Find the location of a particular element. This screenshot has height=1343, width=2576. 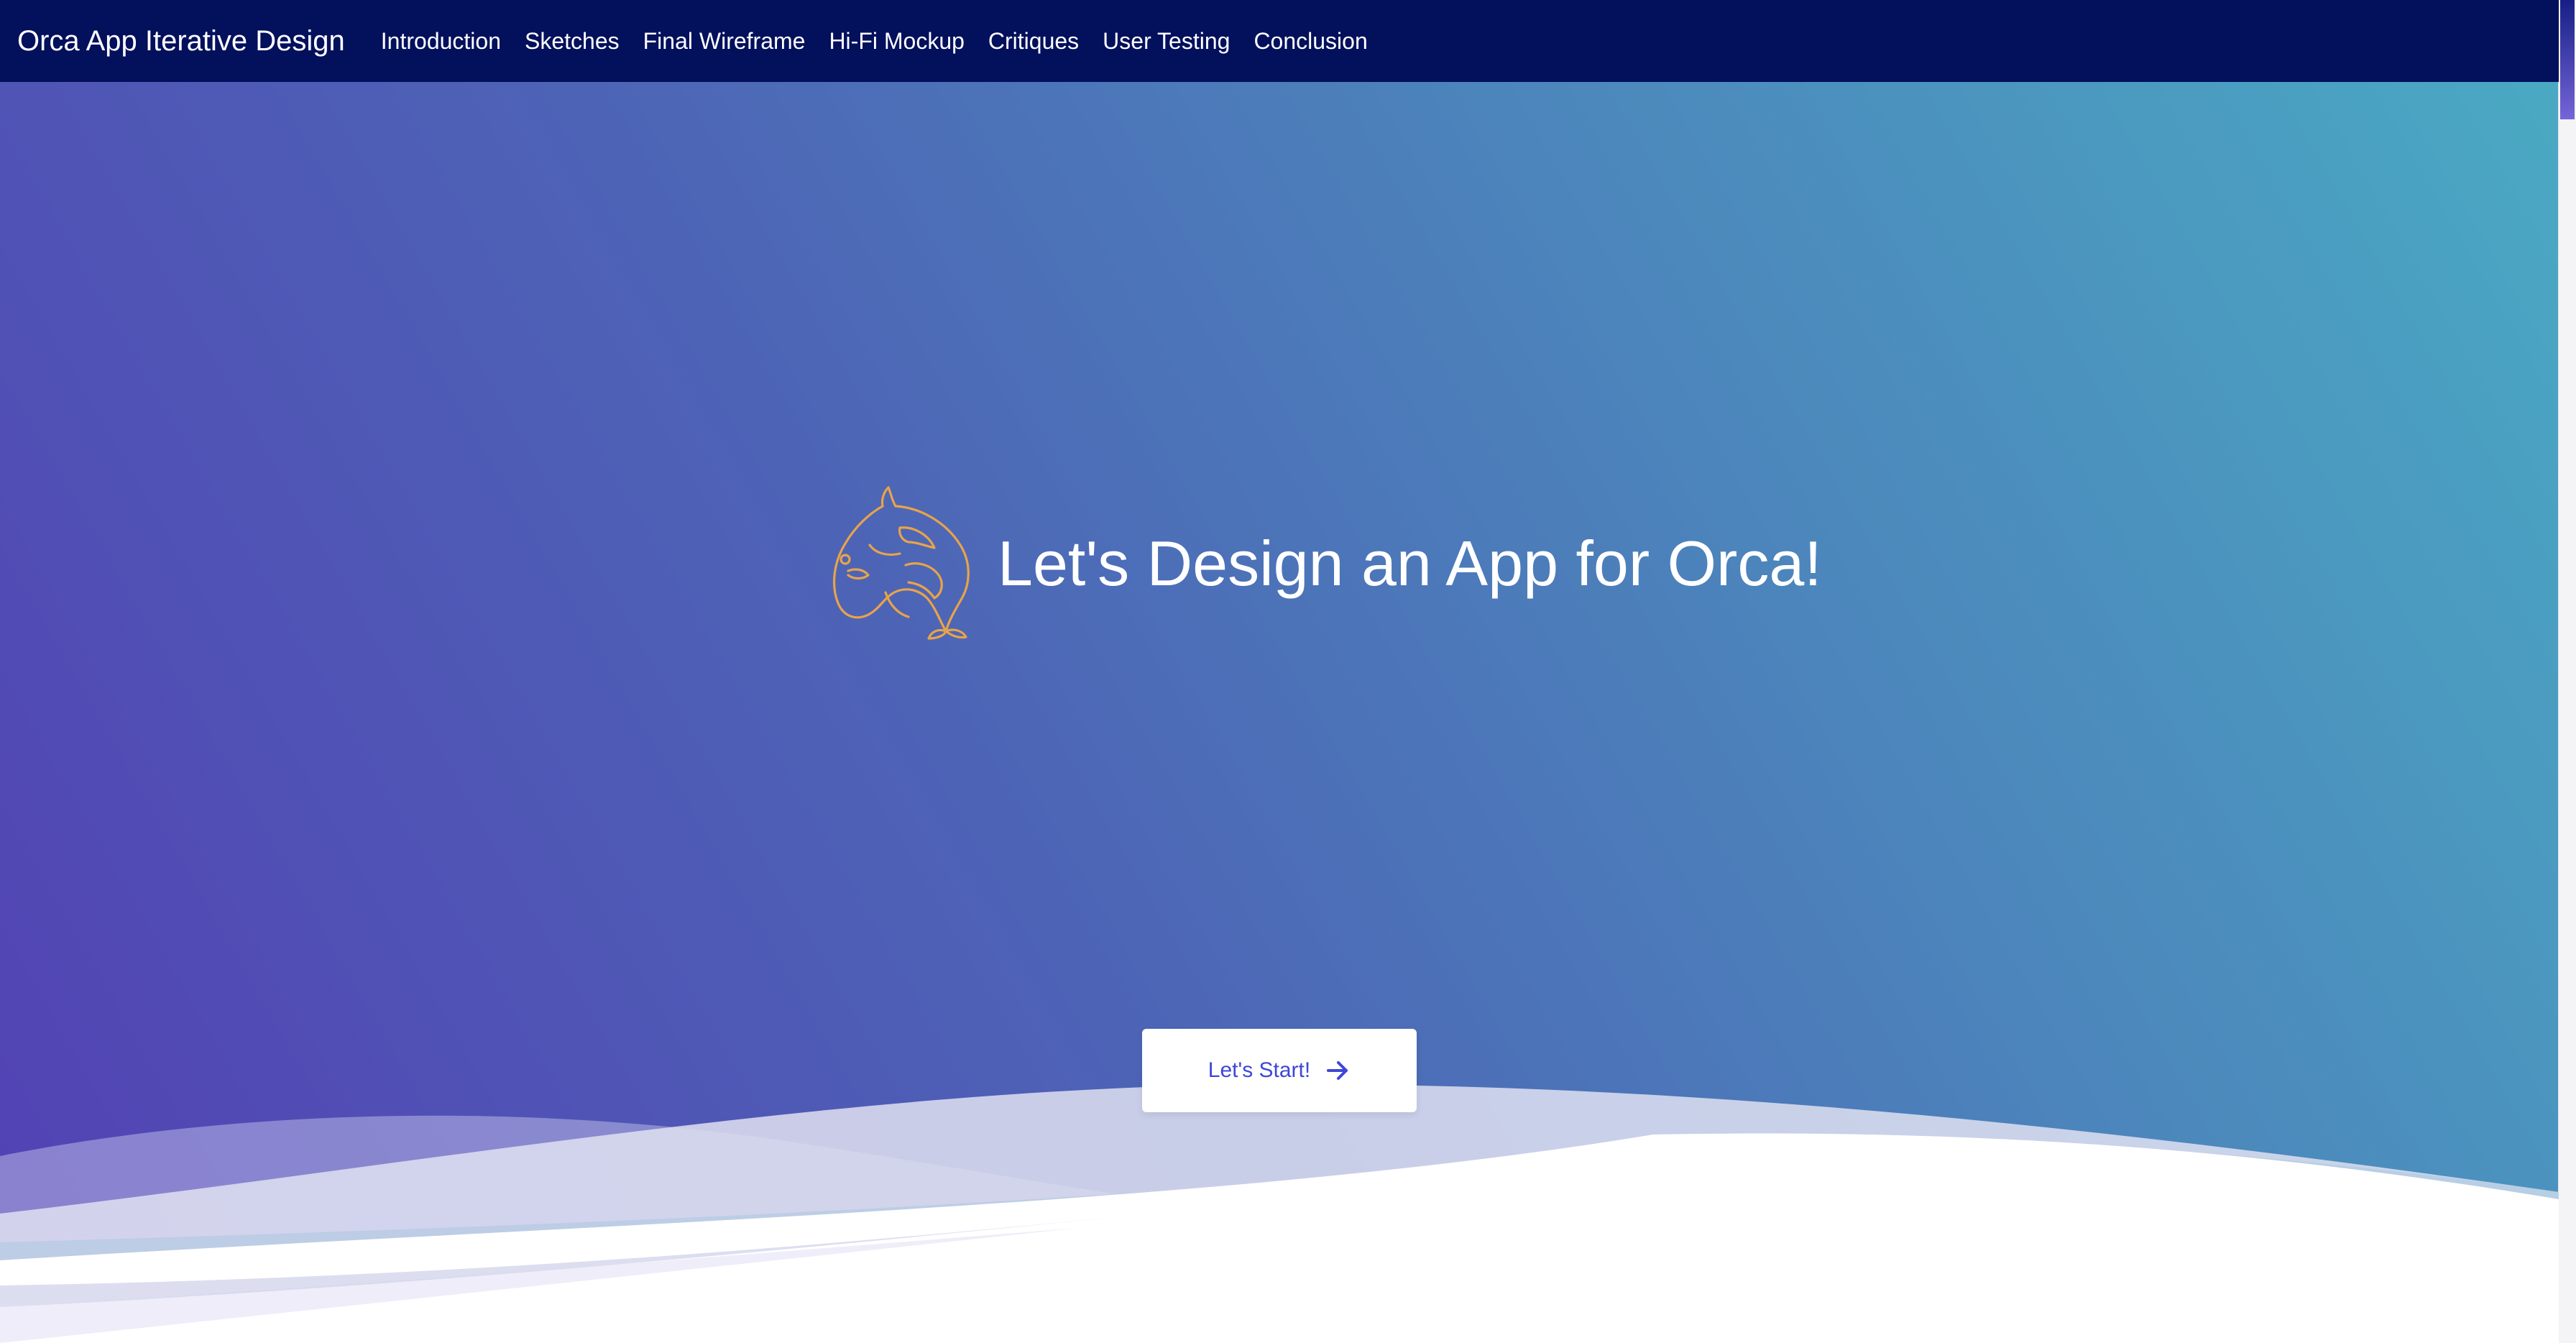

site-brand: Orca App Iterative Design is located at coordinates (181, 41).